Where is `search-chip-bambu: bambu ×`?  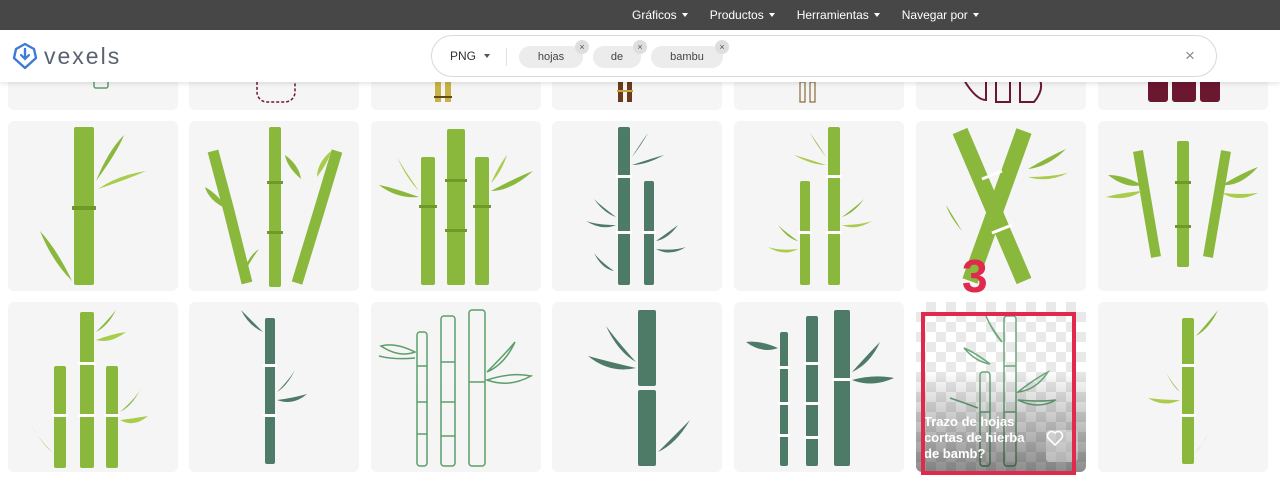
search-chip-bambu: bambu × is located at coordinates (690, 54).